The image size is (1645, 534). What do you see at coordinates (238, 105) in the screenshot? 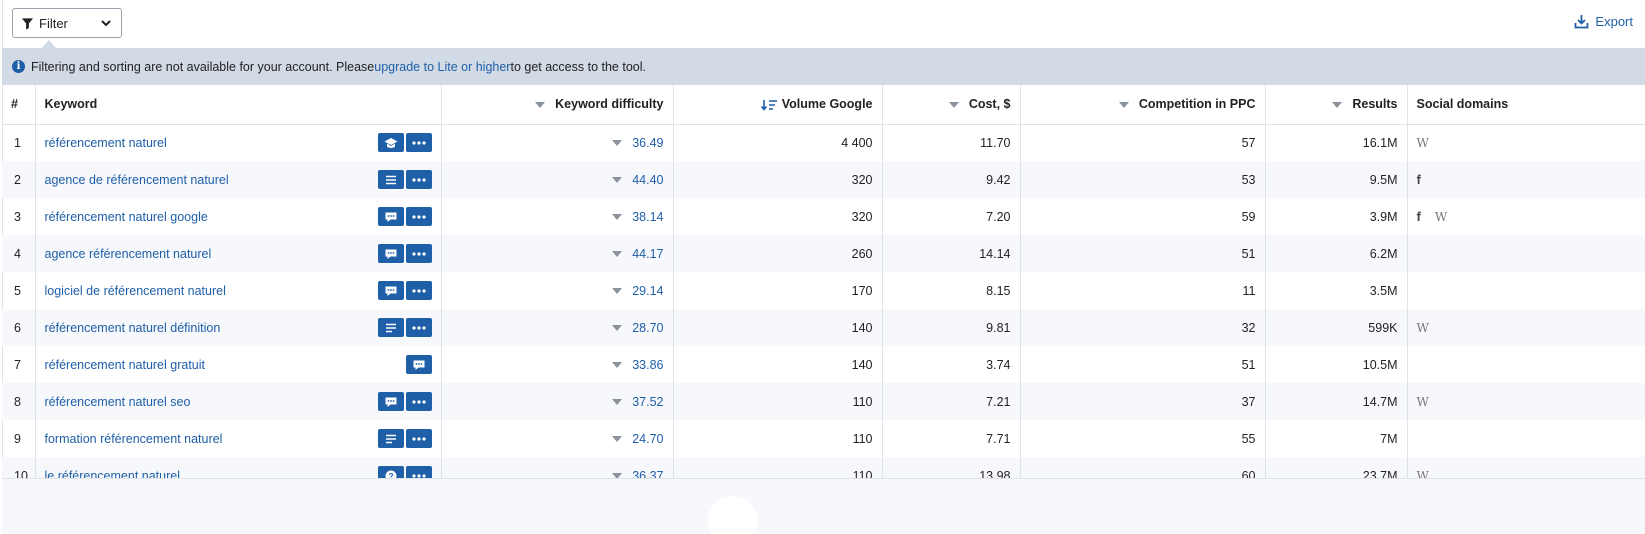
I see `header-keyword: Keyword` at bounding box center [238, 105].